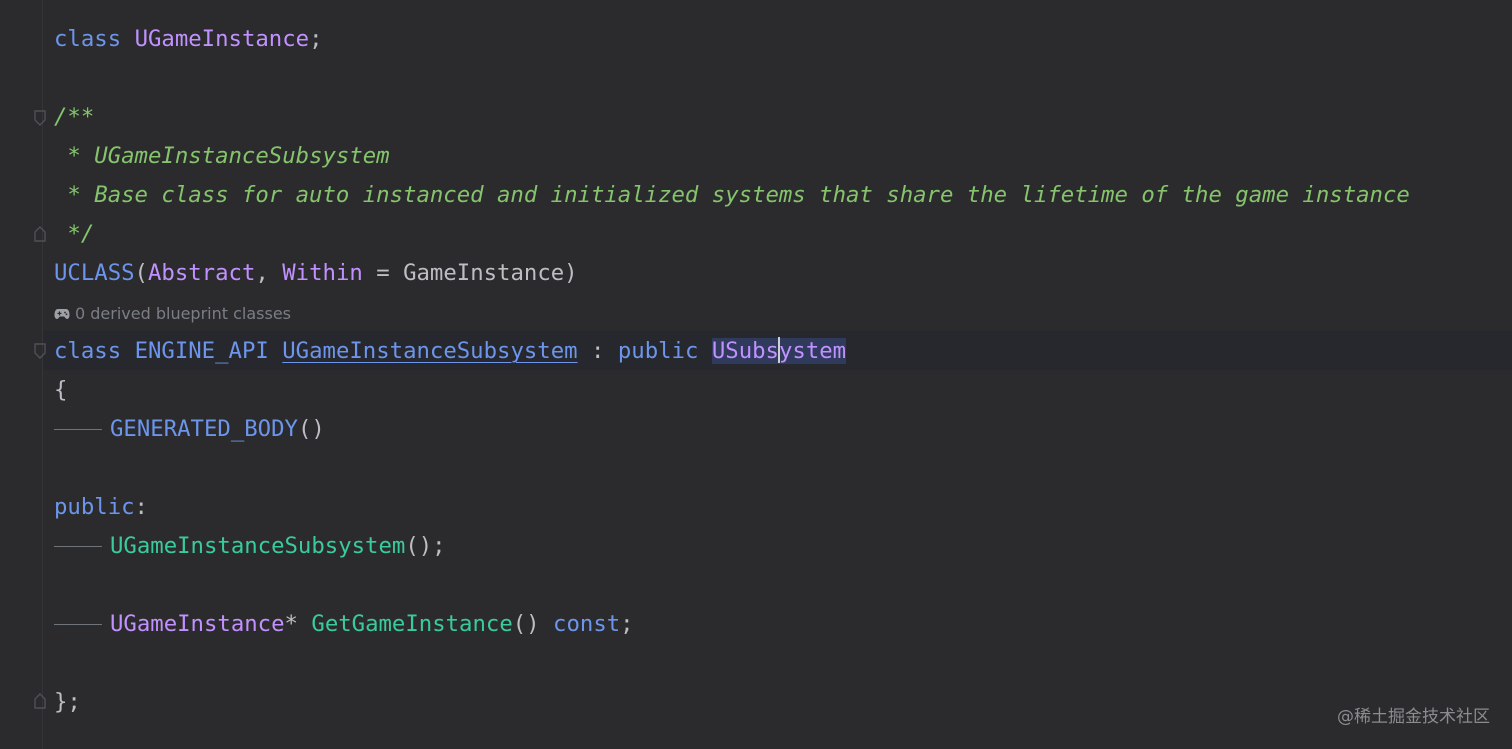  Describe the element at coordinates (1413, 717) in the screenshot. I see `watermark: @稀土掘金技术社区` at that location.